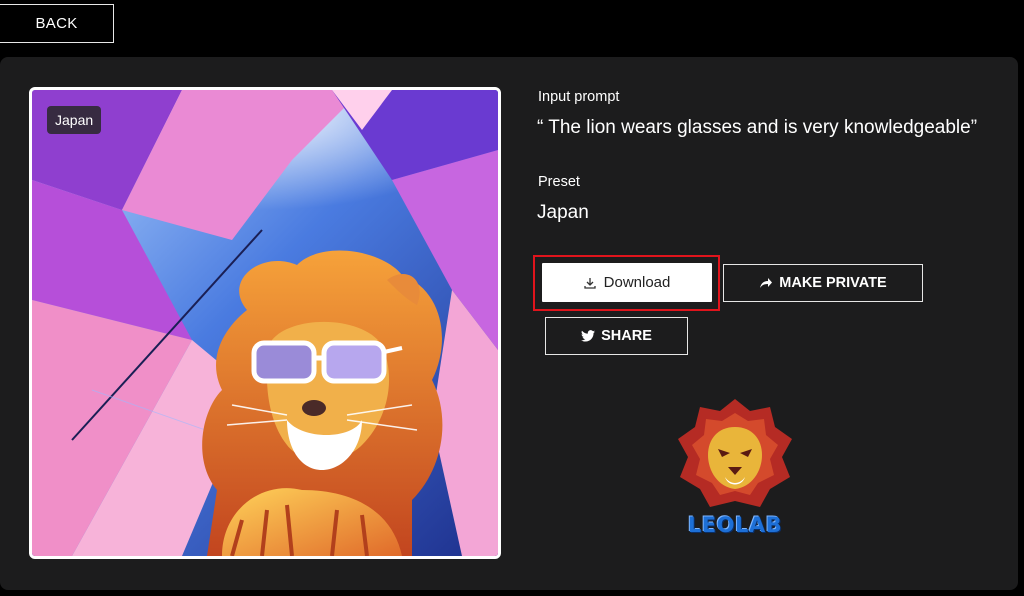 The width and height of the screenshot is (1024, 596). What do you see at coordinates (766, 283) in the screenshot?
I see `share-arrow-icon` at bounding box center [766, 283].